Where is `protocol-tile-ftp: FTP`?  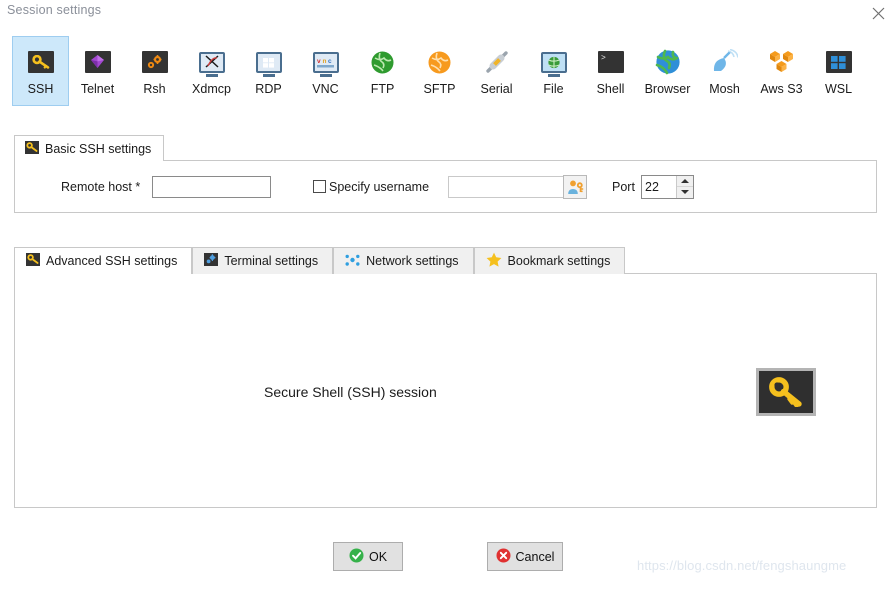
protocol-tile-ftp: FTP is located at coordinates (382, 71).